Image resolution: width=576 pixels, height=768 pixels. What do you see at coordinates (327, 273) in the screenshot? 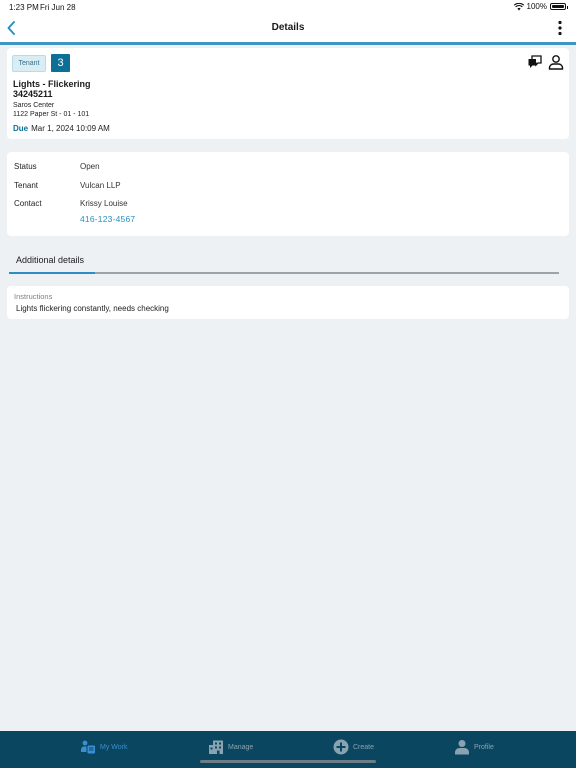
I see `tab-baseline` at bounding box center [327, 273].